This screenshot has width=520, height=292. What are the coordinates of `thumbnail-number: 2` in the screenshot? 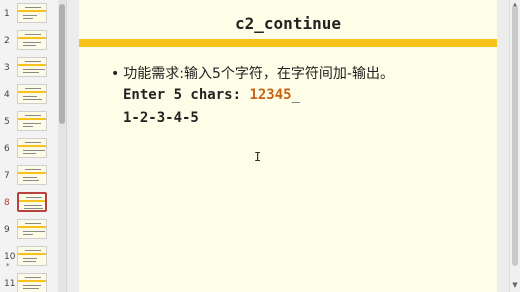 It's located at (7, 41).